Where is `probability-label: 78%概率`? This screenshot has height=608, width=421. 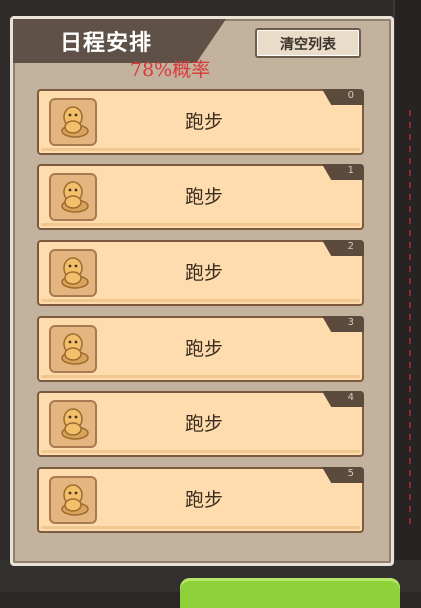 probability-label: 78%概率 is located at coordinates (170, 70).